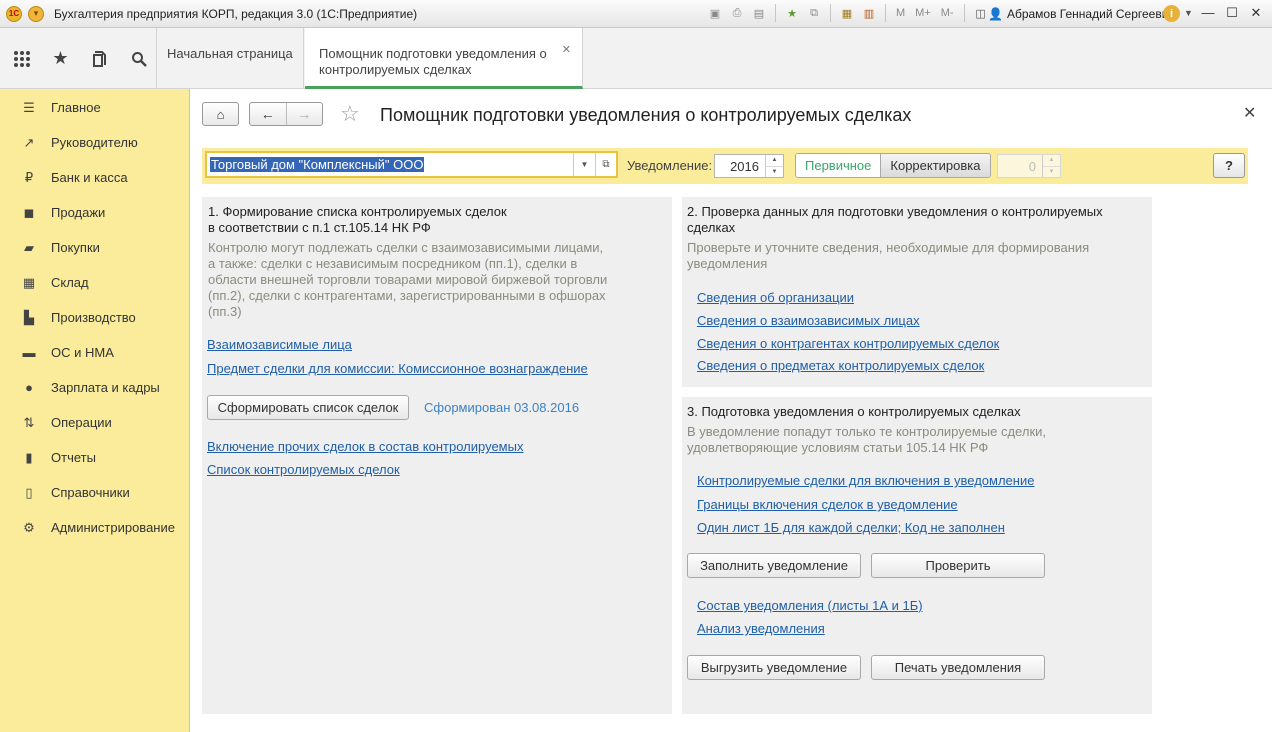  Describe the element at coordinates (350, 114) in the screenshot. I see `favorite-star-icon: ☆` at that location.